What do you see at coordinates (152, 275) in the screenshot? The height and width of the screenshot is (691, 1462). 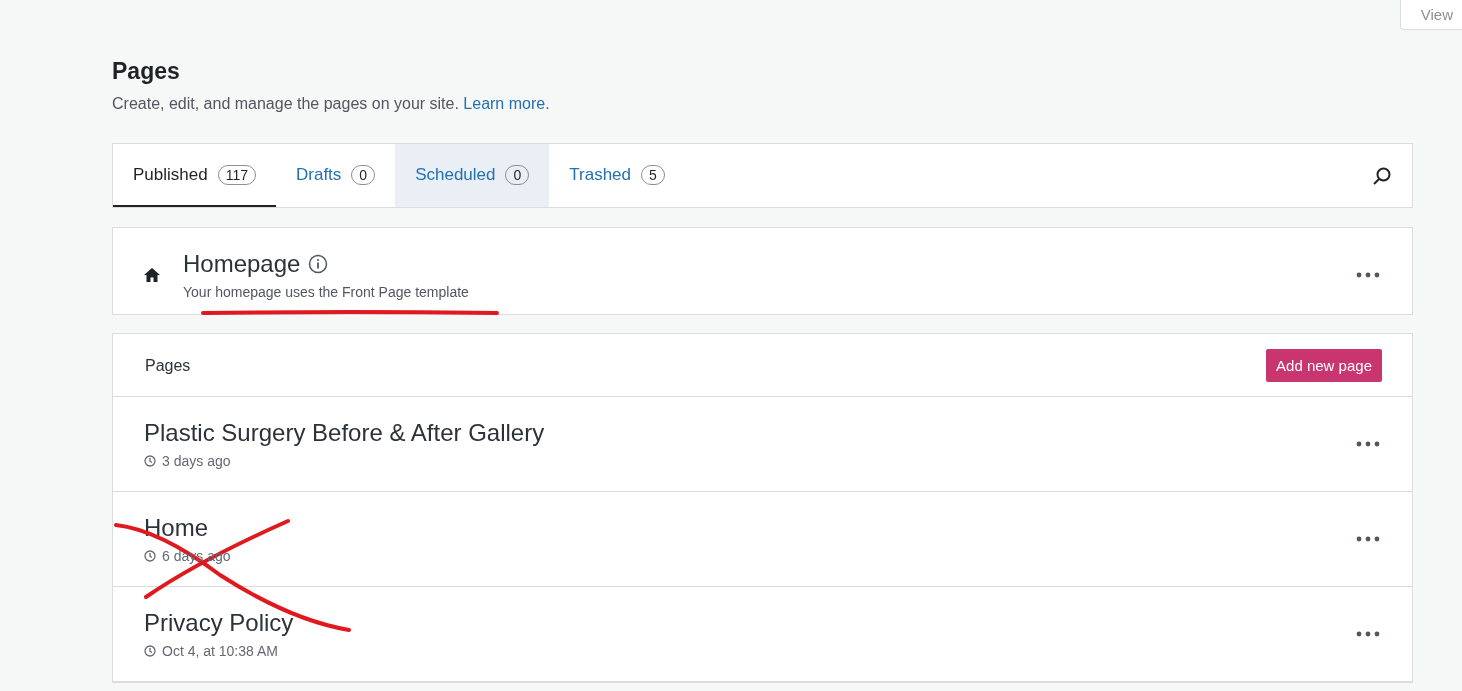 I see `house-icon` at bounding box center [152, 275].